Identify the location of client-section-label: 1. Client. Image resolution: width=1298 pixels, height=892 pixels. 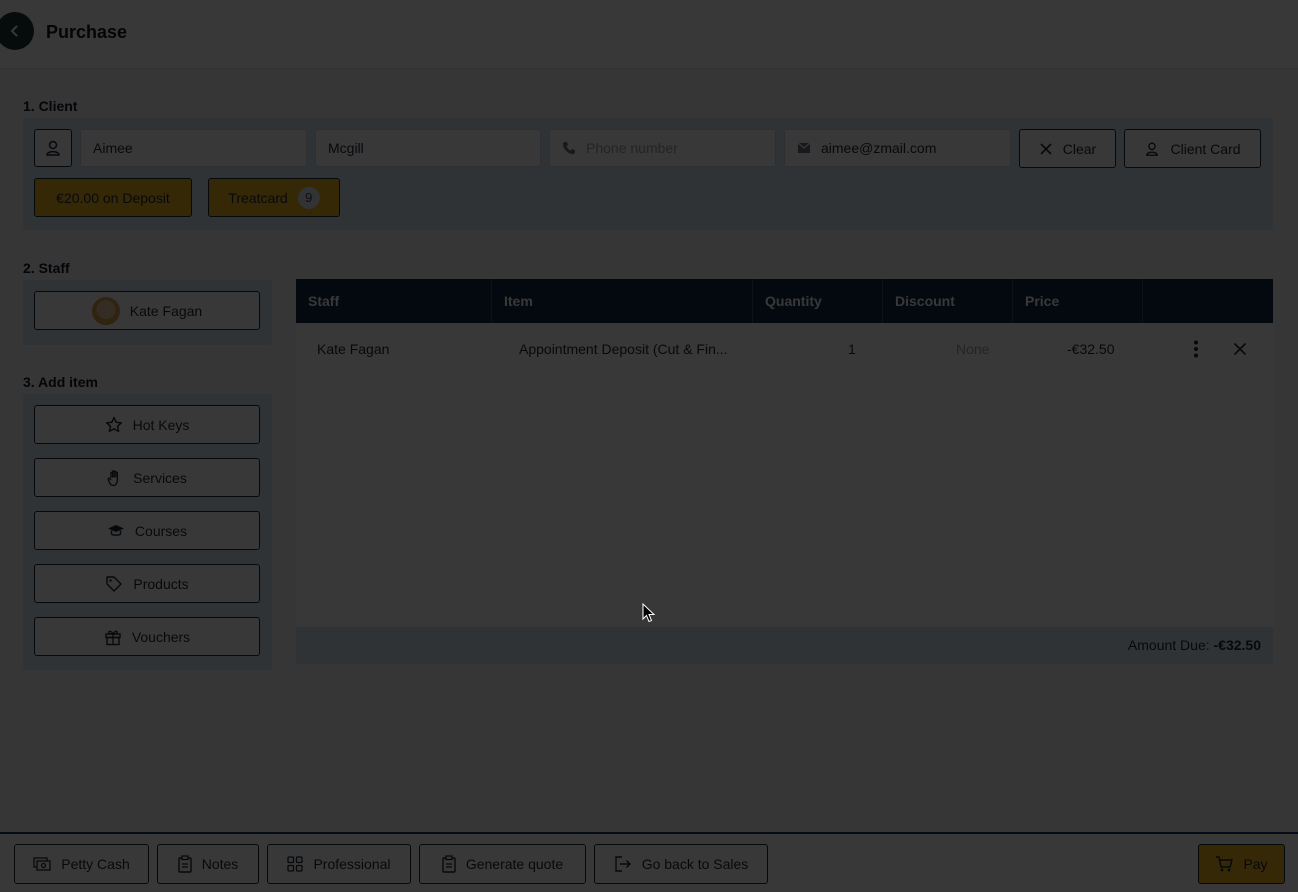
(50, 106).